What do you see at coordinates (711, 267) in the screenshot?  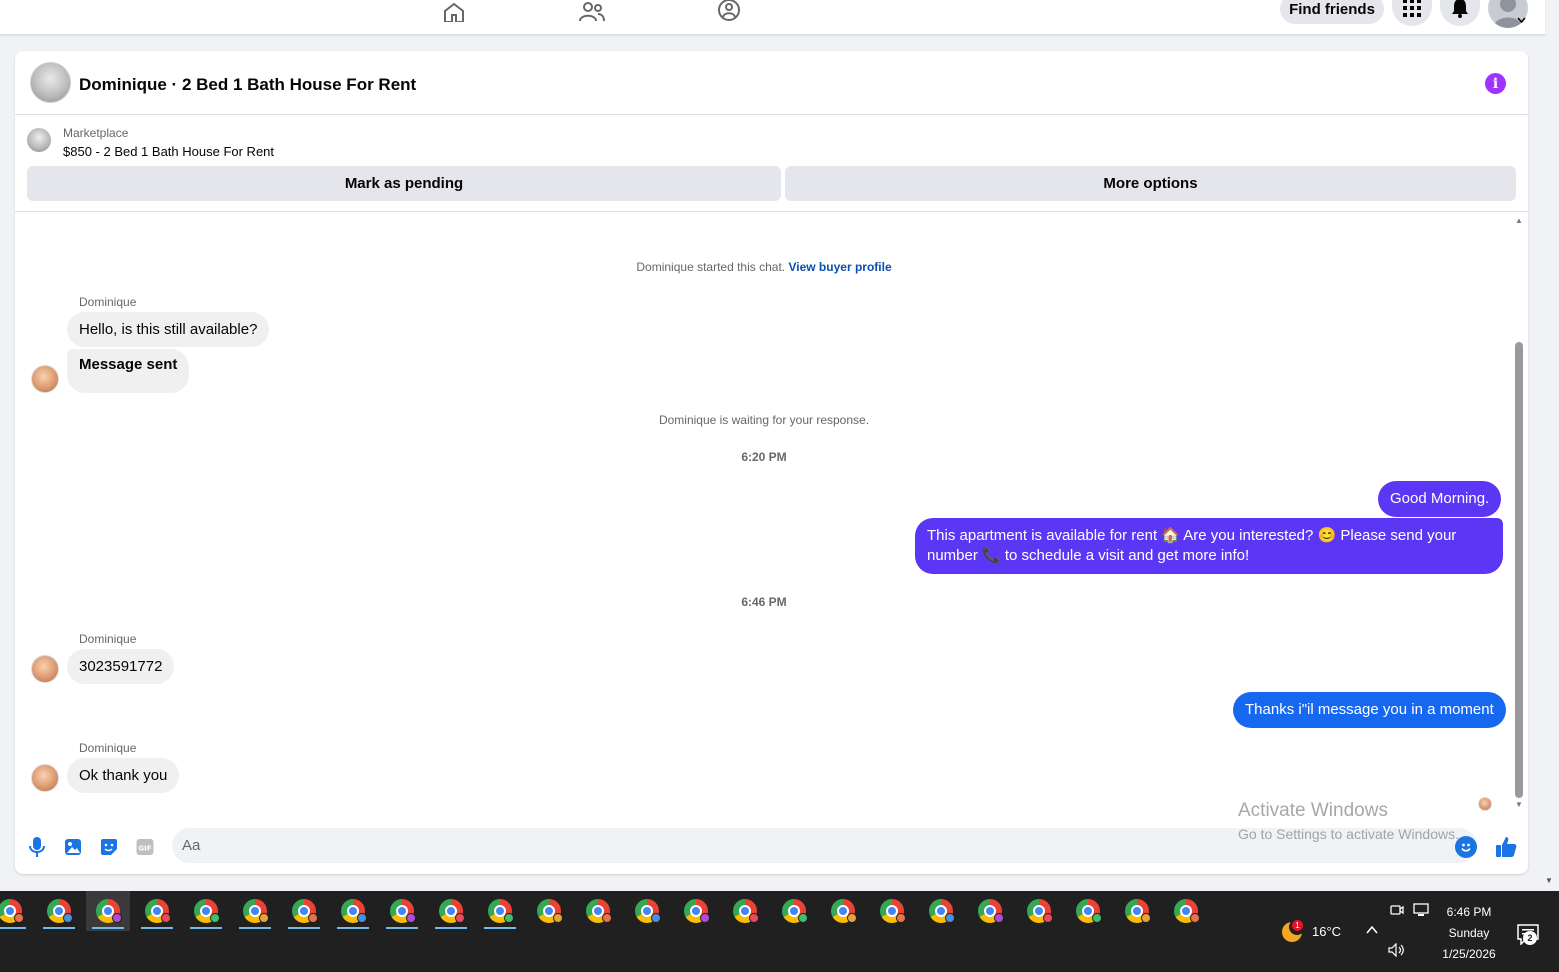 I see `chat-started-text: Dominique started this chat.` at bounding box center [711, 267].